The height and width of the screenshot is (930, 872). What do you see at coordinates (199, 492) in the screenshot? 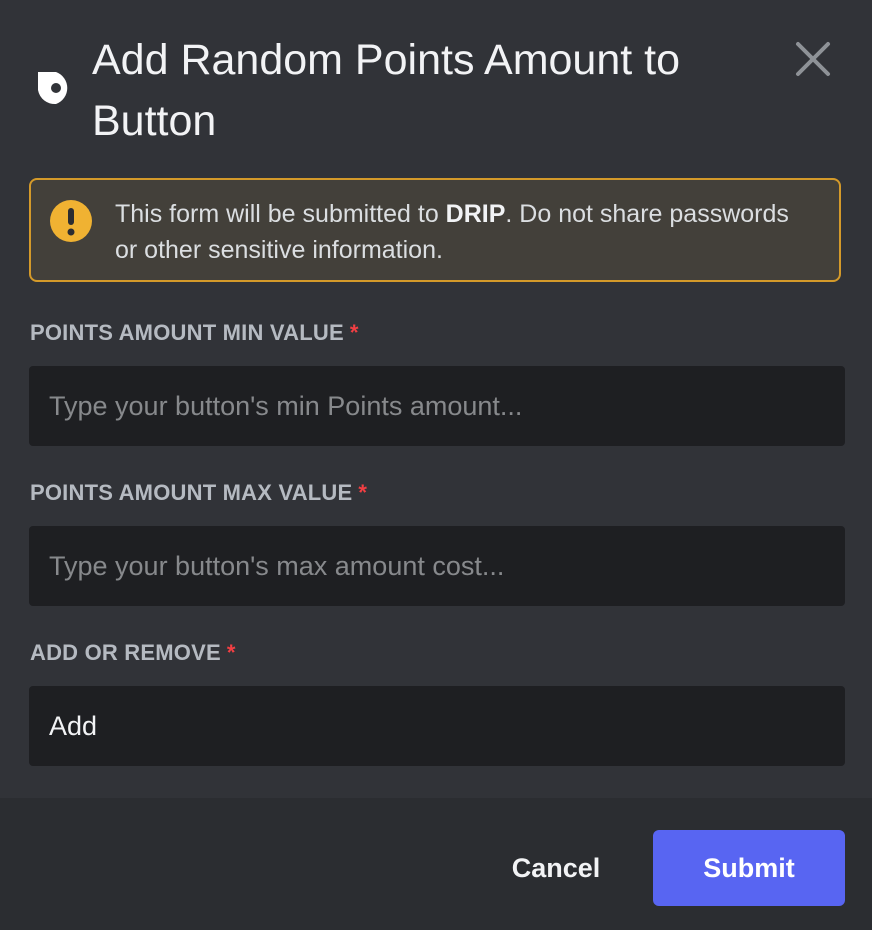
I see `max-value-label: POINTS AMOUNT MAX VALUE *` at bounding box center [199, 492].